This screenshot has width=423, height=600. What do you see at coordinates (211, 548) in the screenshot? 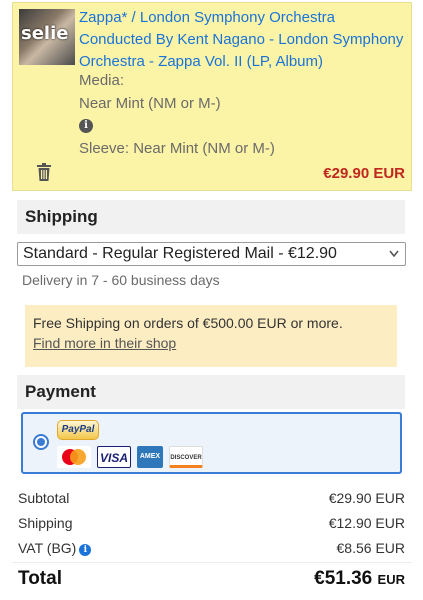
I see `vat-row: VAT (BG) i €8.56 EUR` at bounding box center [211, 548].